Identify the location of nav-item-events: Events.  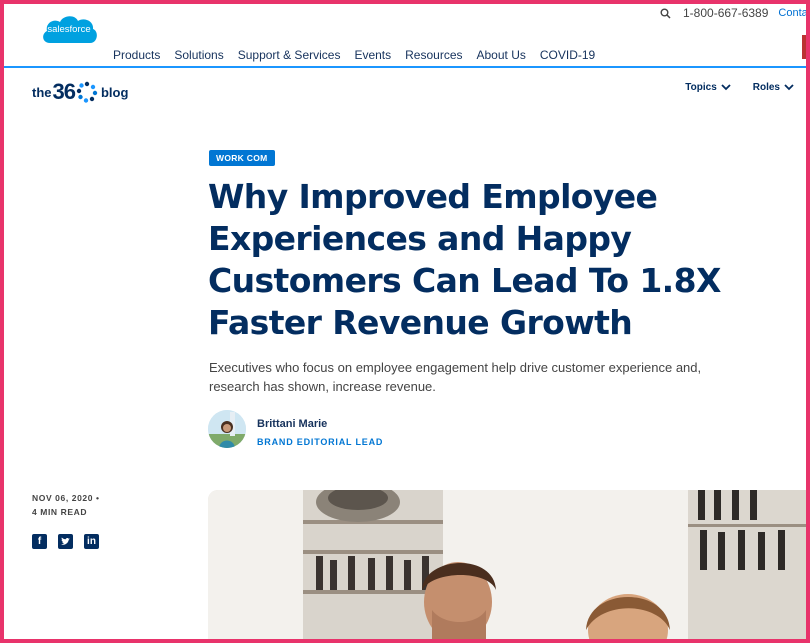
(372, 55).